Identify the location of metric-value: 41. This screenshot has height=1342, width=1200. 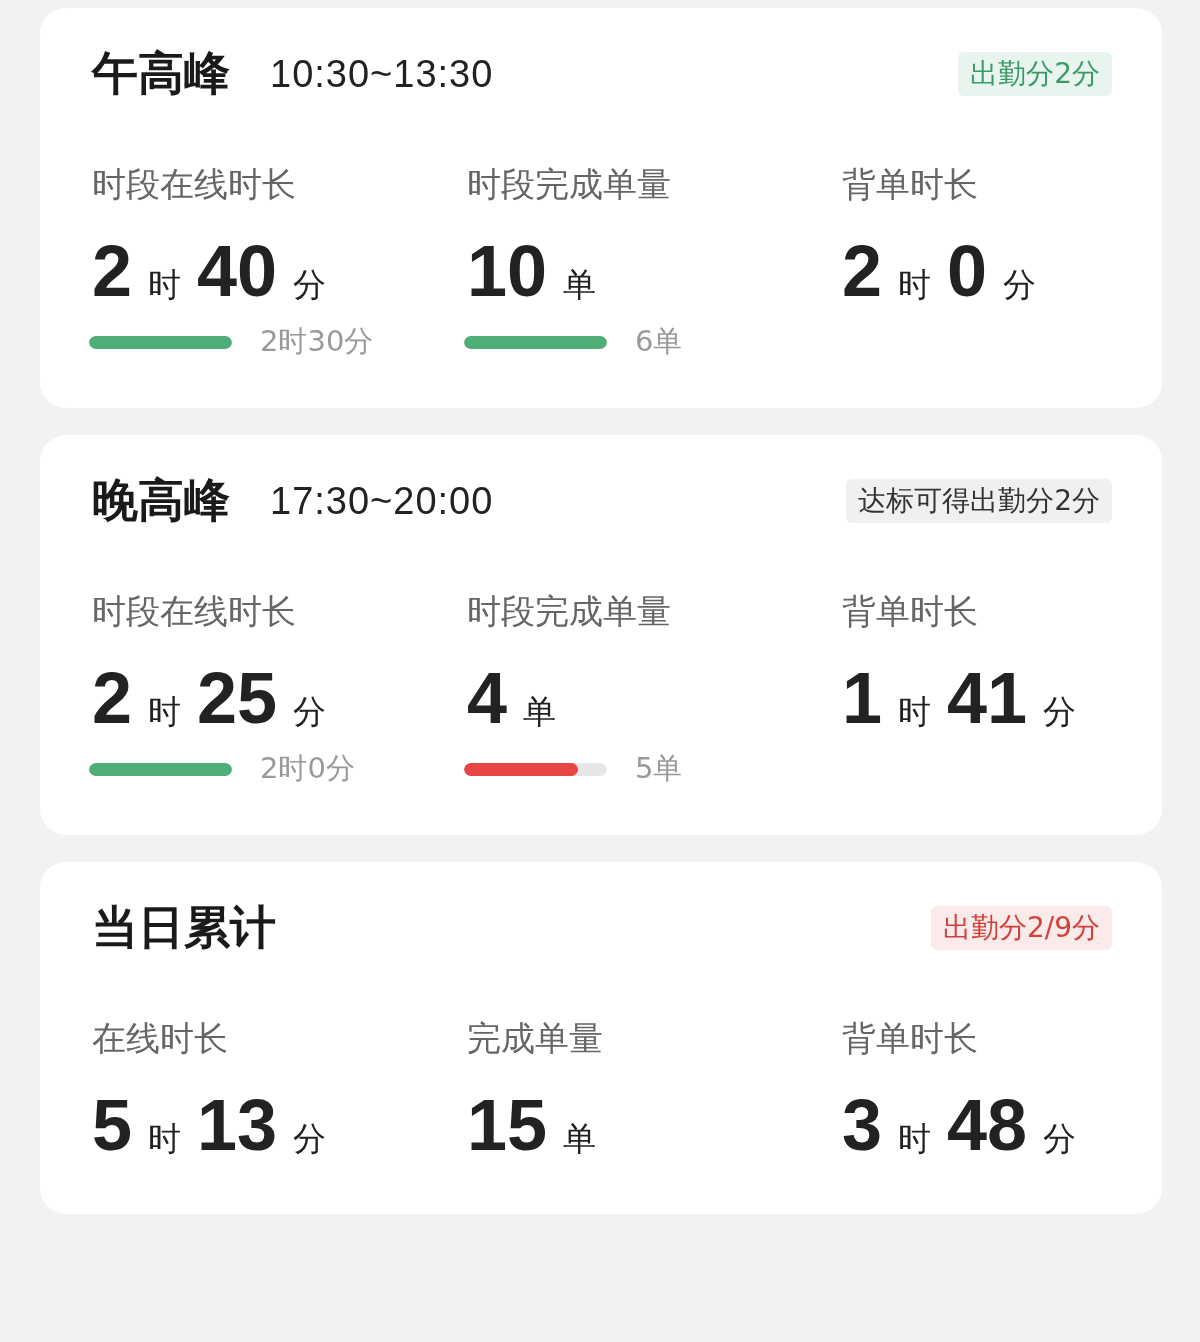
(987, 698).